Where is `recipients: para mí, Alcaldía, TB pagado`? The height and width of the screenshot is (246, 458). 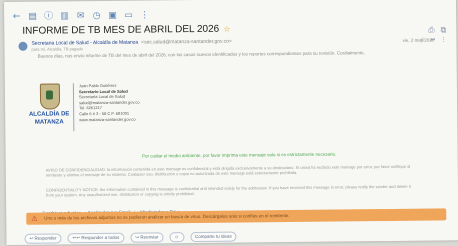 recipients: para mí, Alcaldía, TB pagado is located at coordinates (57, 49).